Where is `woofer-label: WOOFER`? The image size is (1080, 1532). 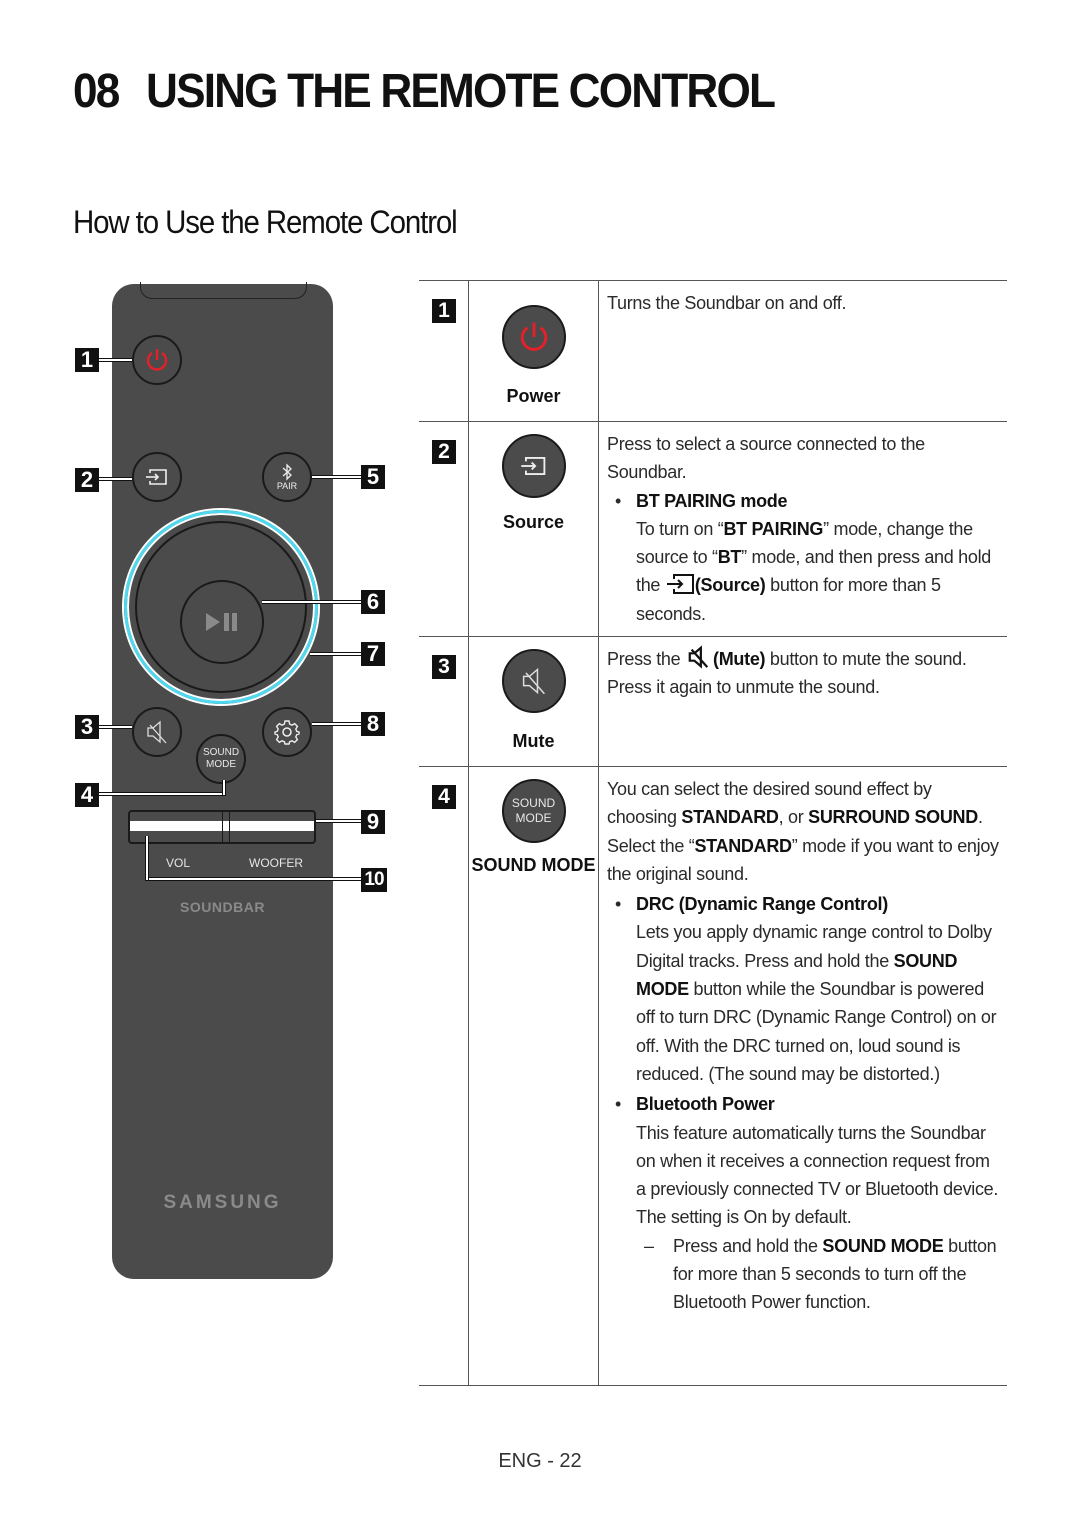
woofer-label: WOOFER is located at coordinates (276, 863).